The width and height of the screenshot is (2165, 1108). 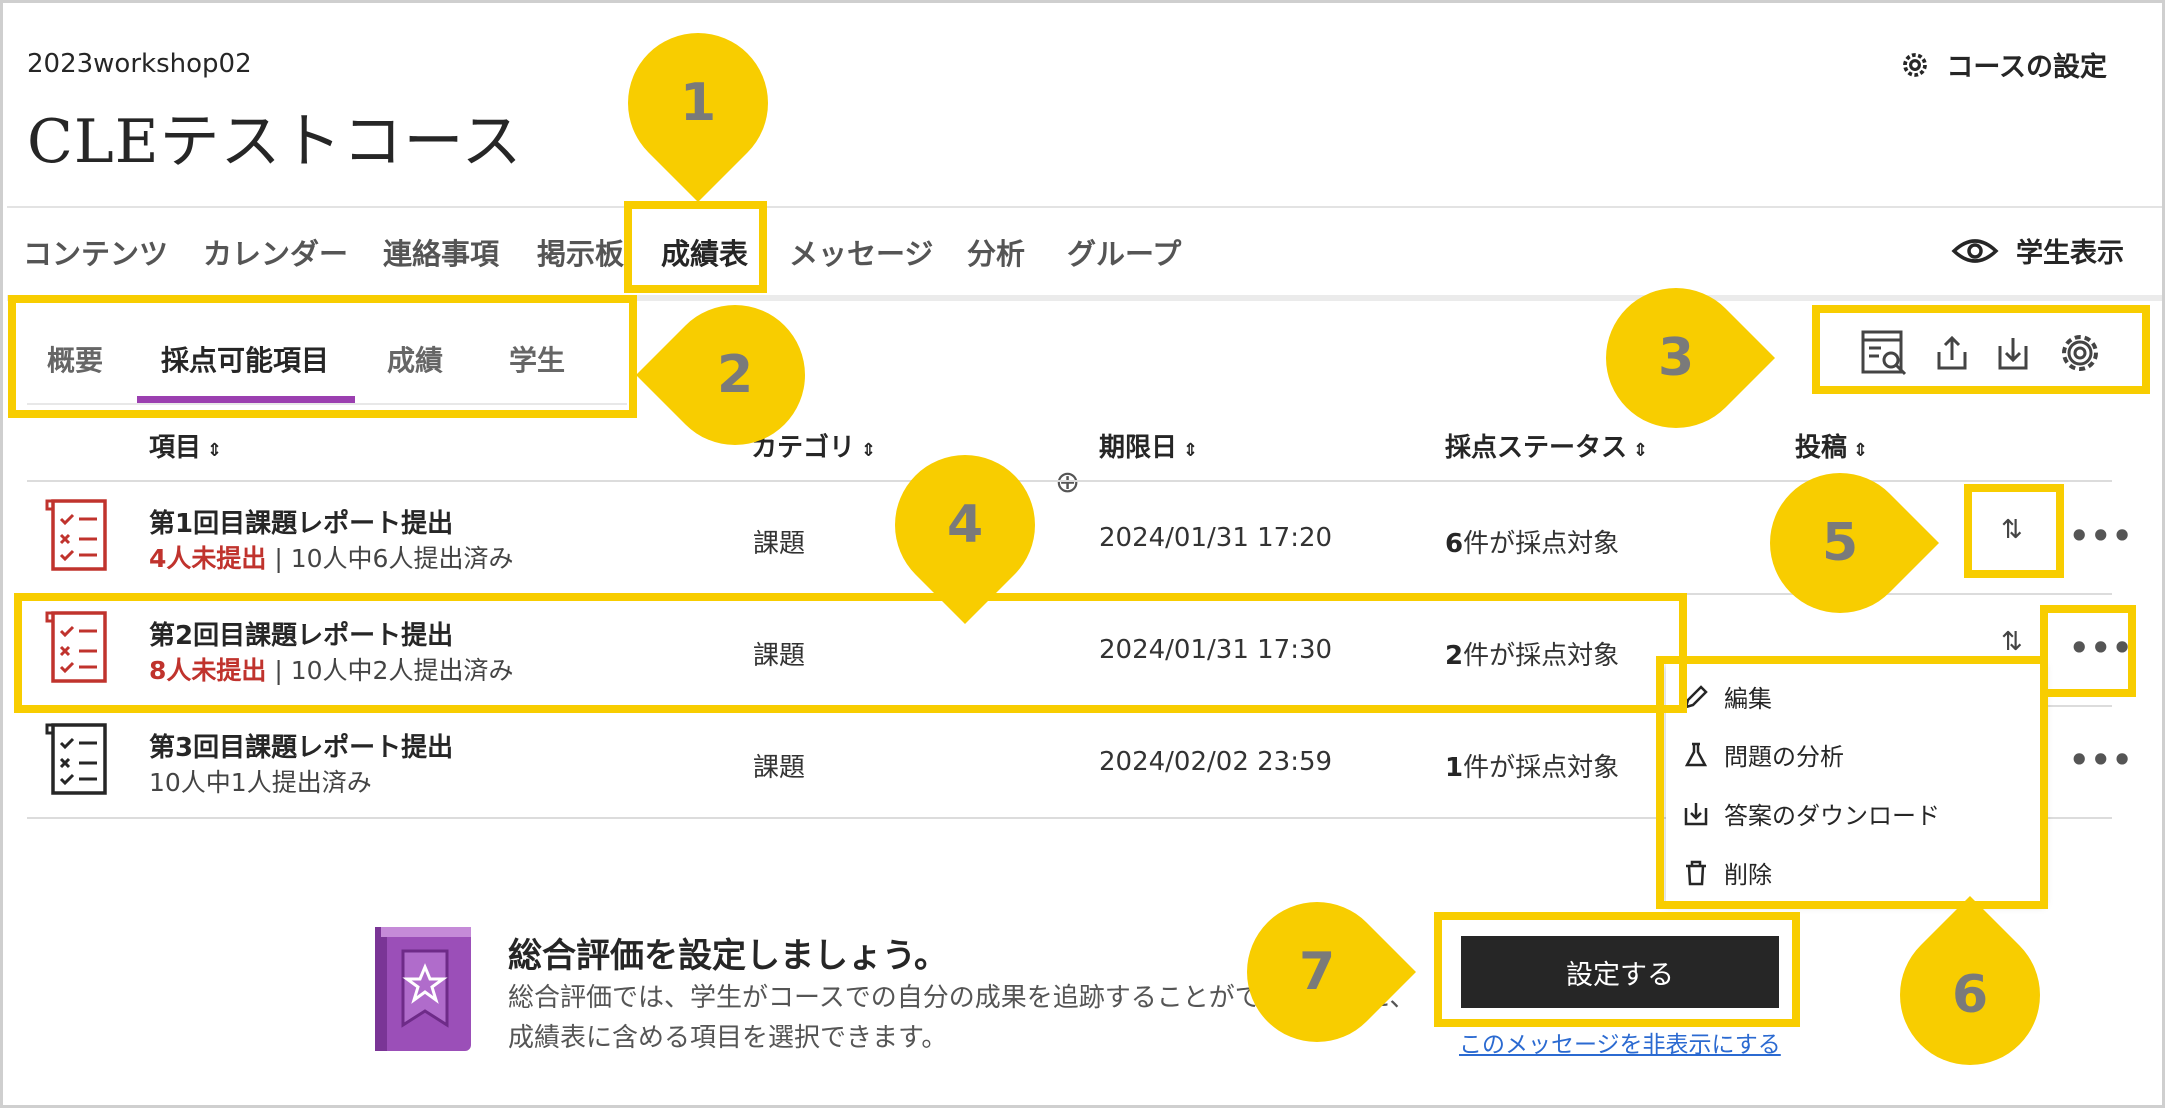 I want to click on column-item: 項目 ⇕, so click(x=185, y=445).